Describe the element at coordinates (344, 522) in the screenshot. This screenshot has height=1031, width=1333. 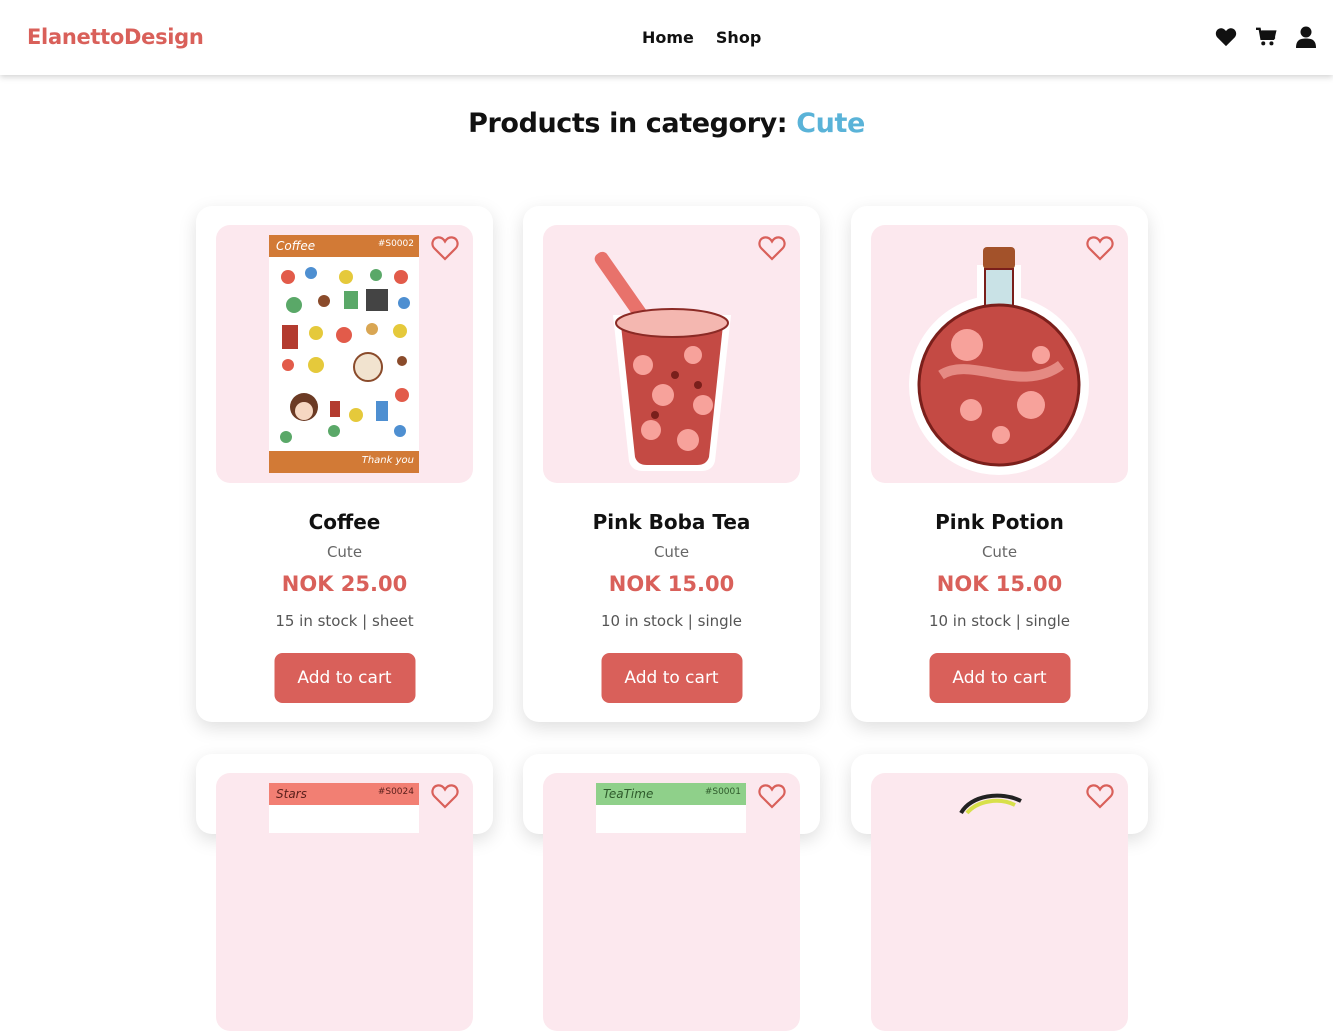
I see `product-name: Coffee` at that location.